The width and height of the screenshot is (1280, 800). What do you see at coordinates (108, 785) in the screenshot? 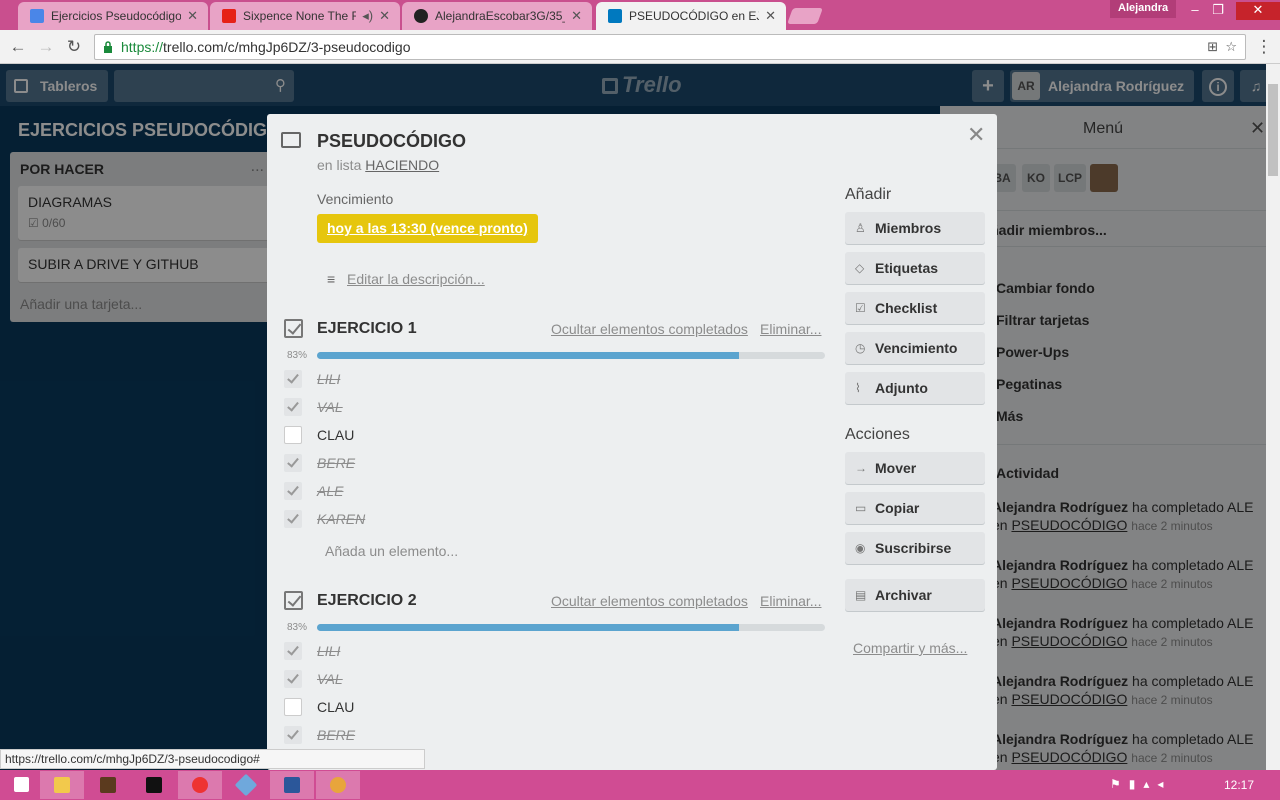
I see `taskbar-app` at bounding box center [108, 785].